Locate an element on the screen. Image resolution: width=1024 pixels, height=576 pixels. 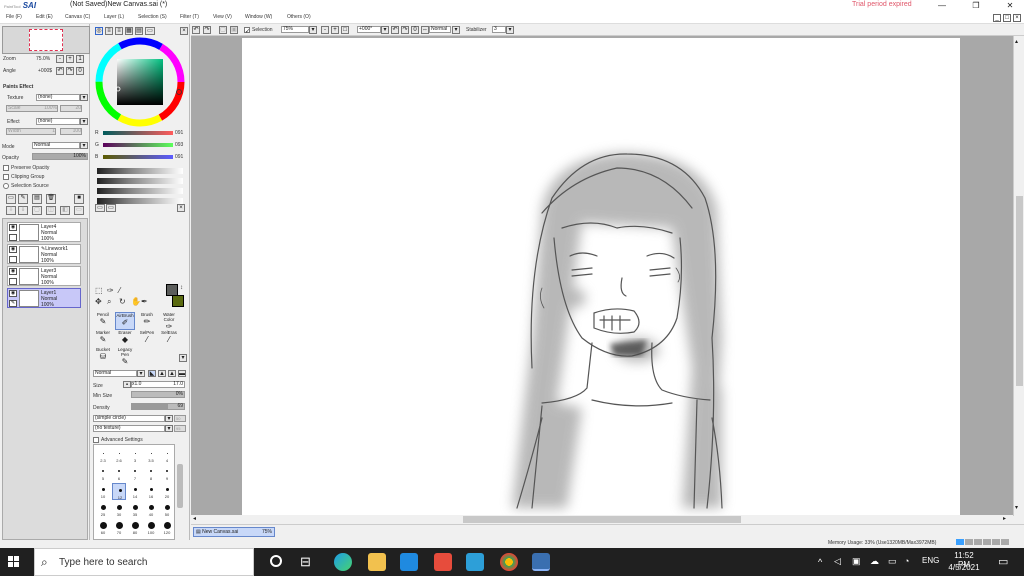
size-mult-icon: ▪ is located at coordinates (127, 384).